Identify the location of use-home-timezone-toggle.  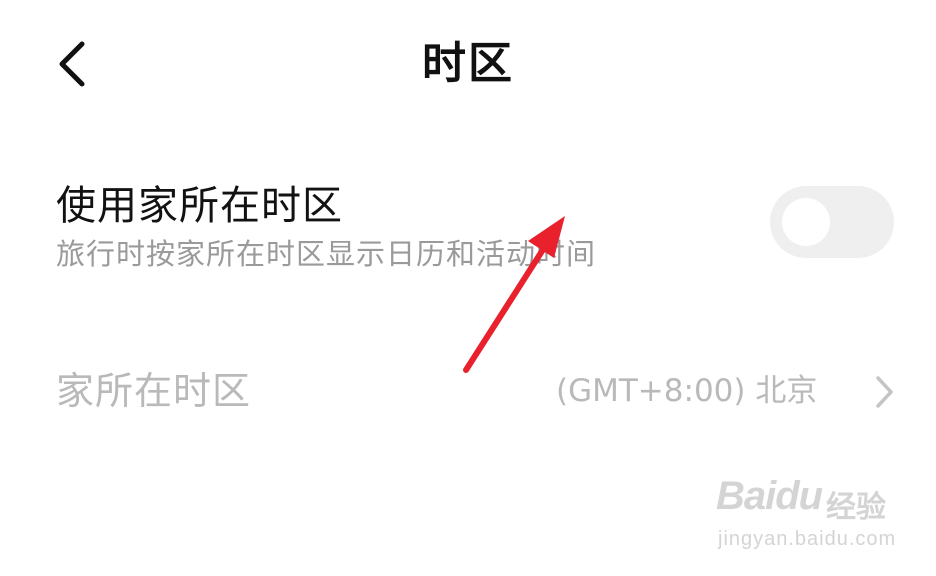
(832, 222).